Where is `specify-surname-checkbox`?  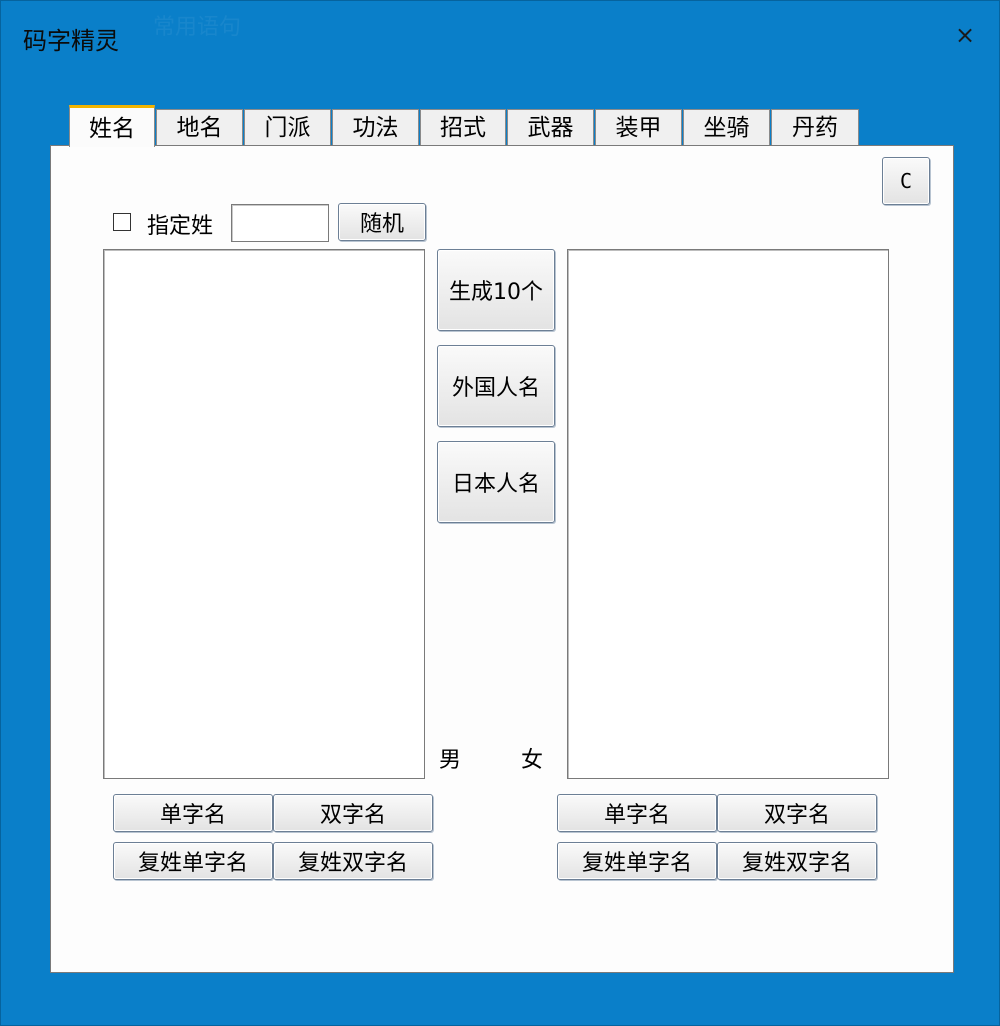
specify-surname-checkbox is located at coordinates (122, 222).